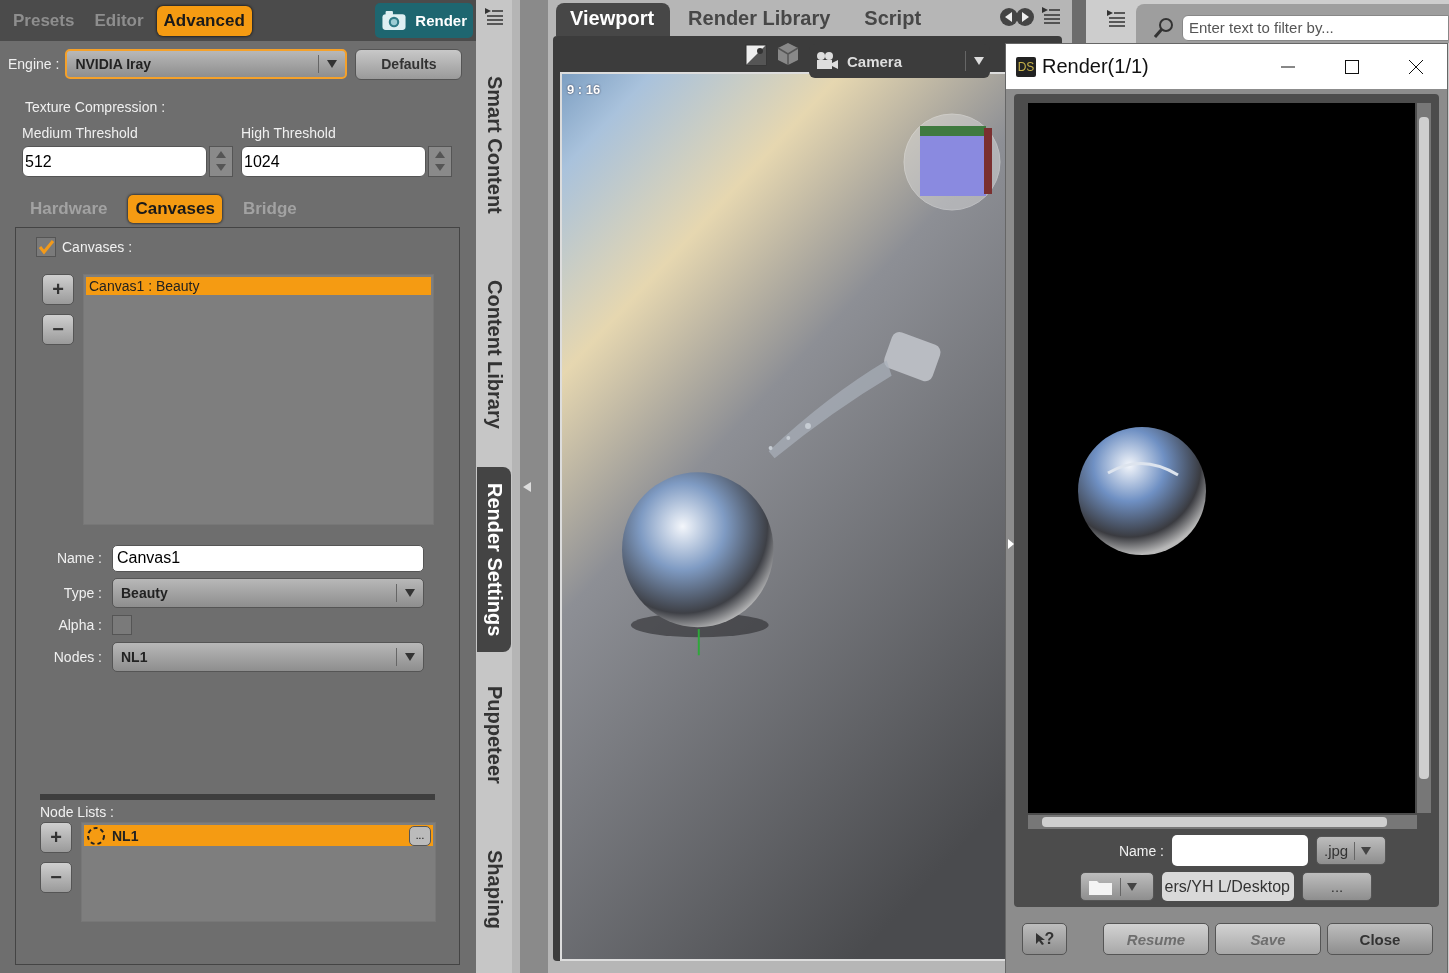  What do you see at coordinates (268, 657) in the screenshot?
I see `nodes-dropdown: NL1` at bounding box center [268, 657].